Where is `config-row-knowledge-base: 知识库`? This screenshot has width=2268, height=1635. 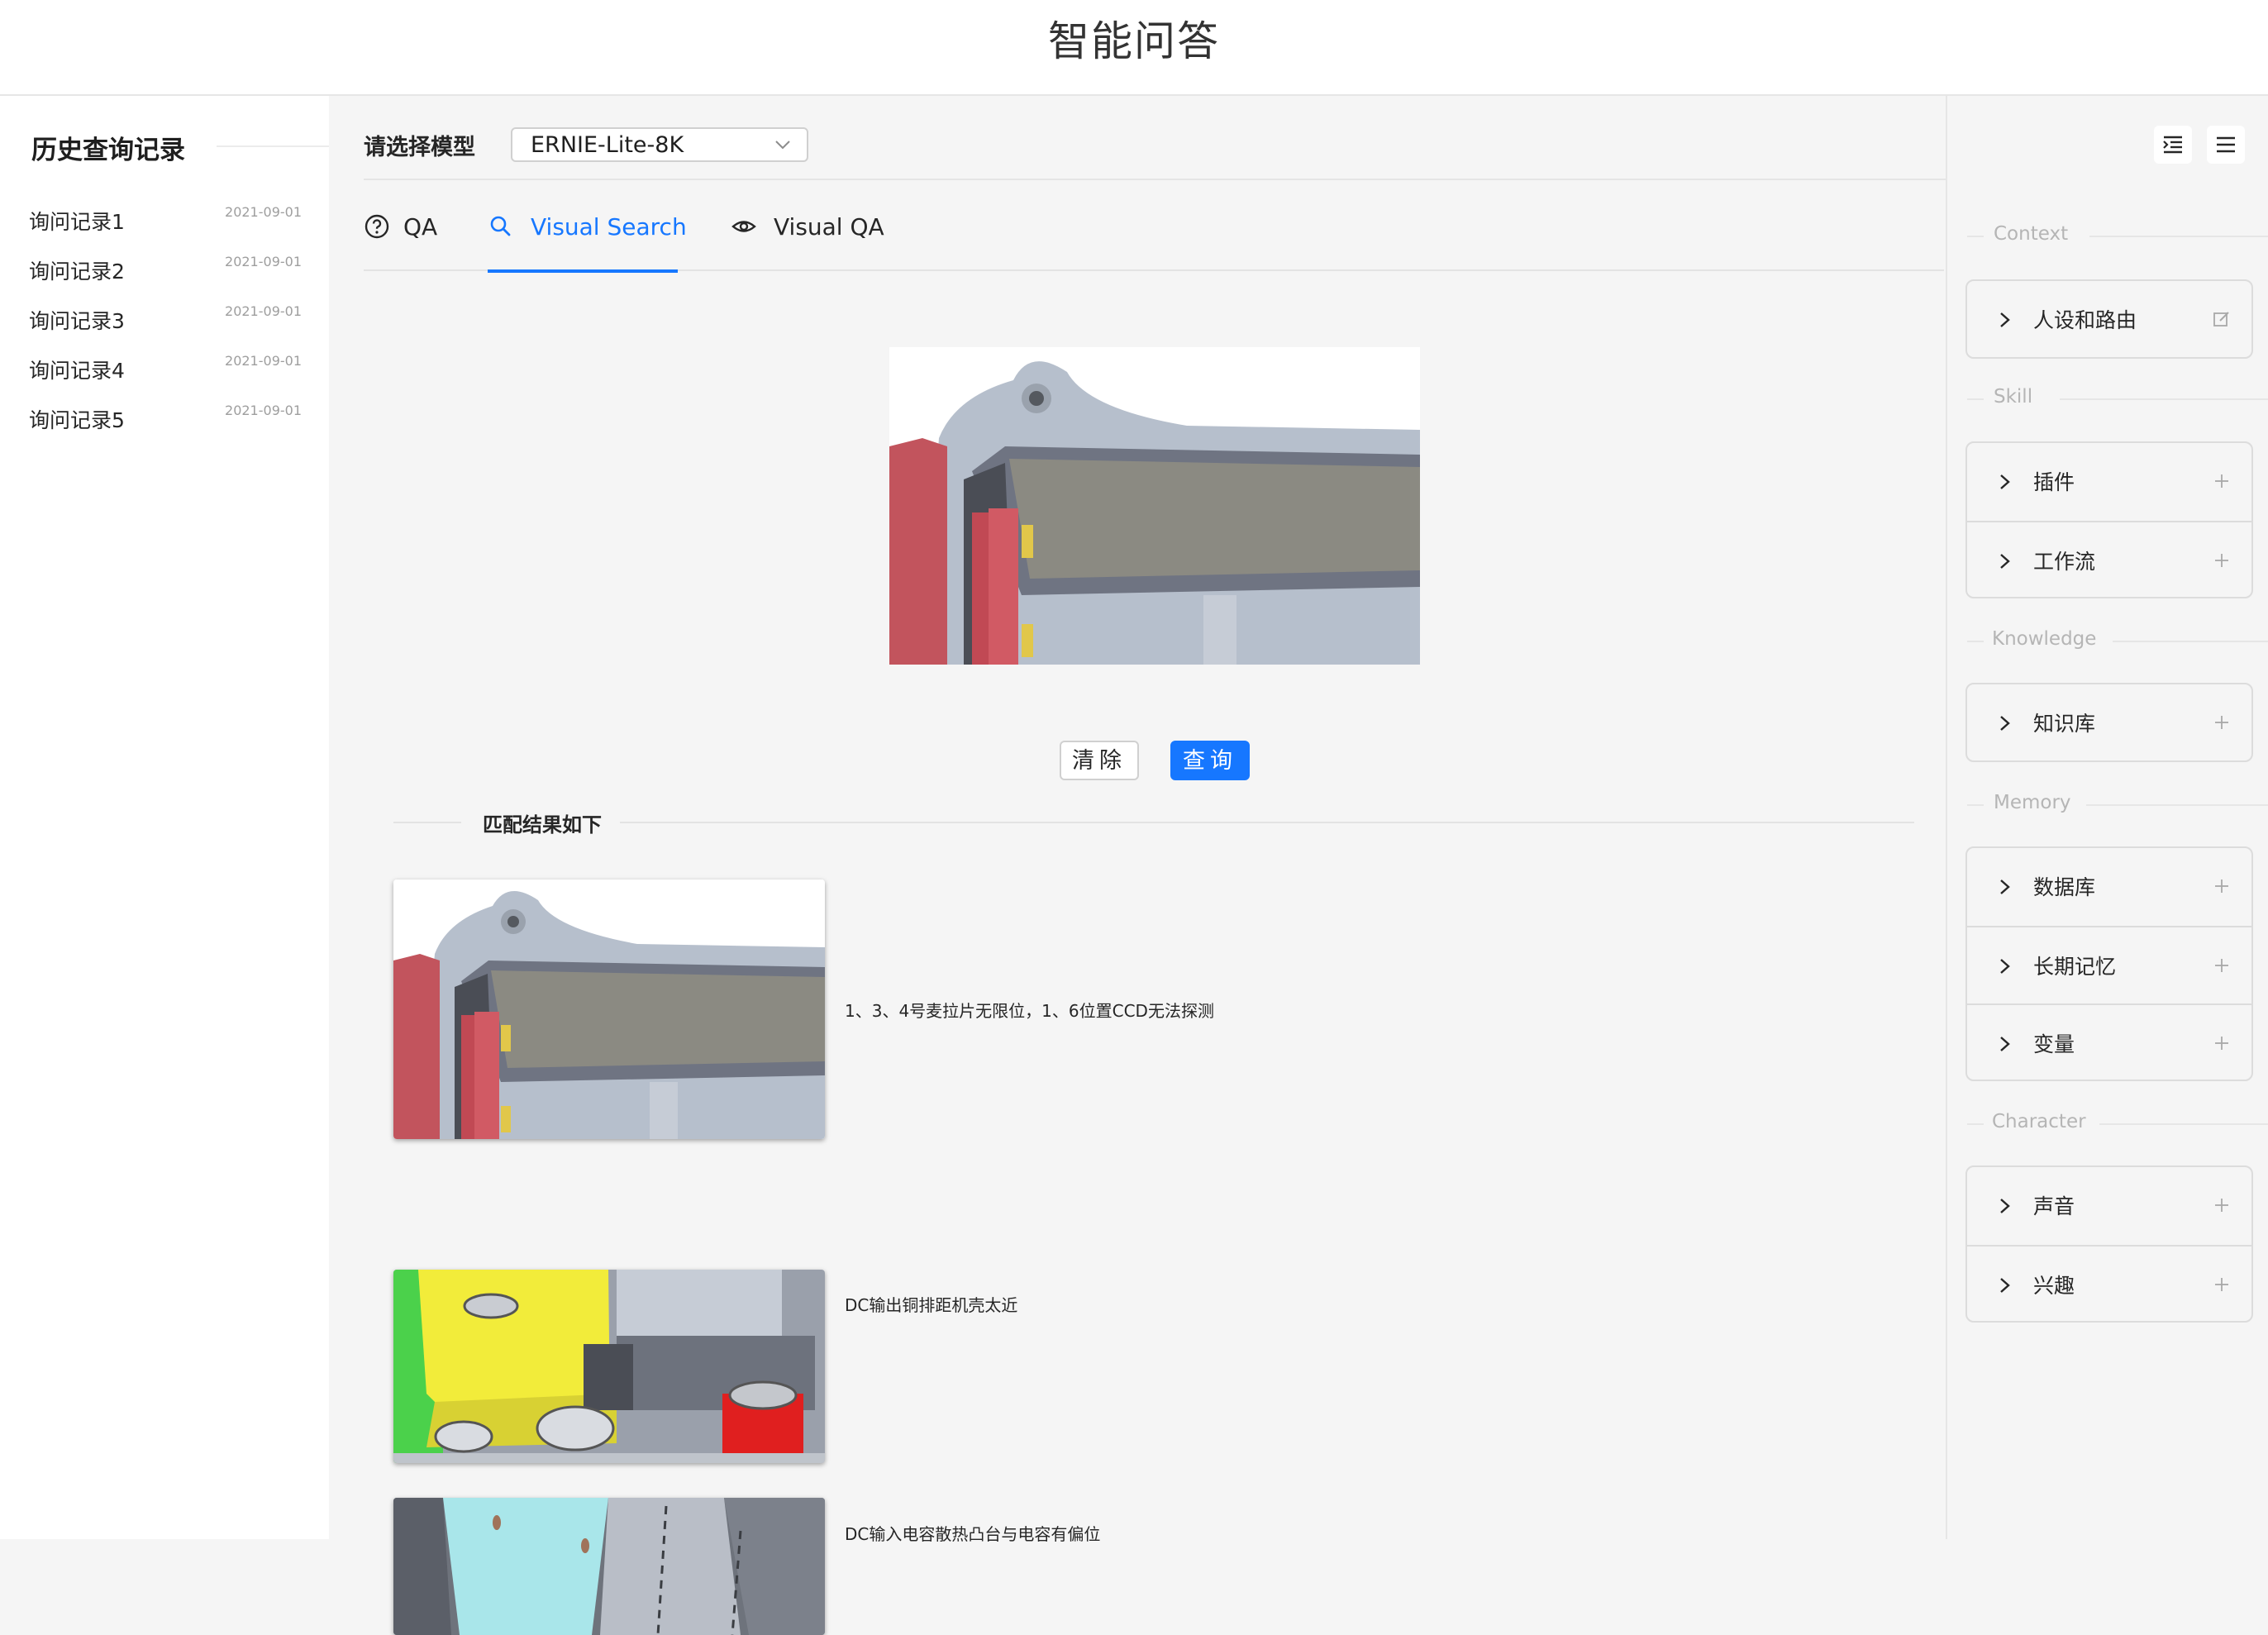 config-row-knowledge-base: 知识库 is located at coordinates (2109, 723).